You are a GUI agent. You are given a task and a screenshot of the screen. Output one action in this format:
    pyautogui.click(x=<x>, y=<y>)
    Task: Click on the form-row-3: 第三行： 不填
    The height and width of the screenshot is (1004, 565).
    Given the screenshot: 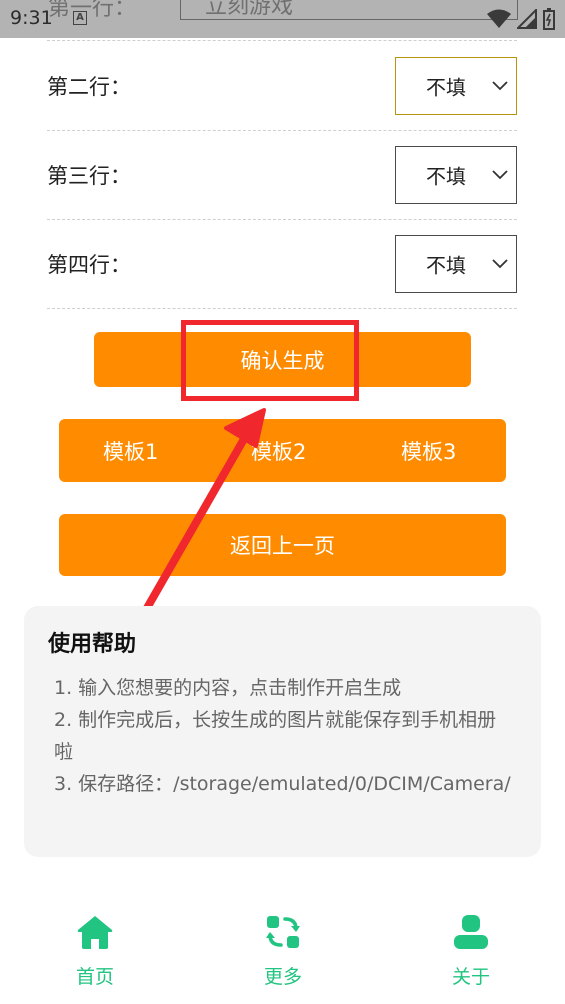 What is the action you would take?
    pyautogui.click(x=282, y=175)
    